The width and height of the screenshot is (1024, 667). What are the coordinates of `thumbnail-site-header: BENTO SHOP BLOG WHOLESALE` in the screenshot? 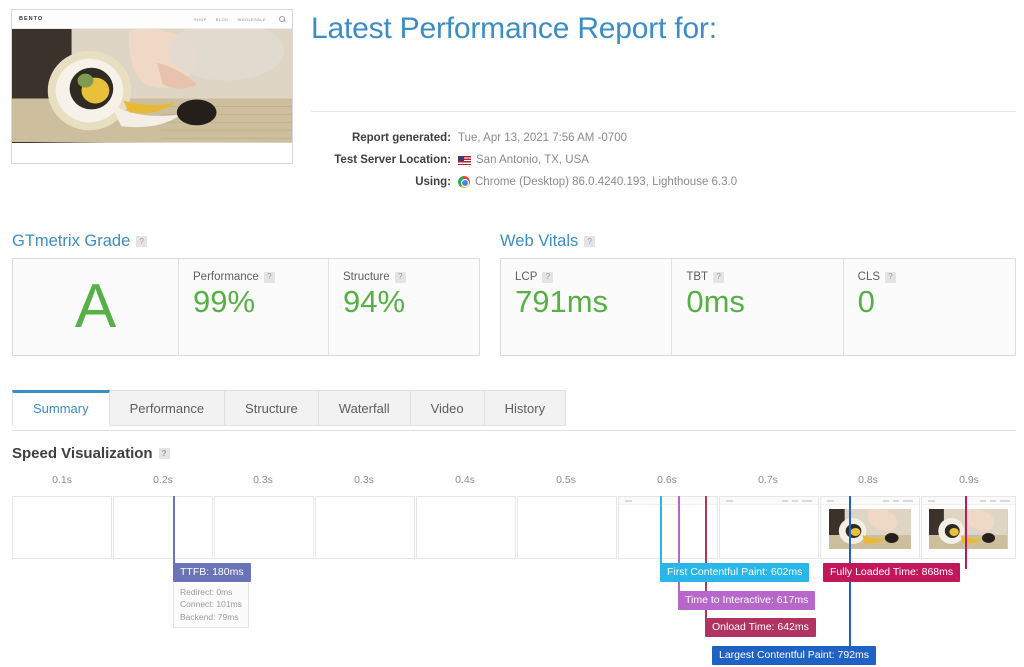 It's located at (152, 19).